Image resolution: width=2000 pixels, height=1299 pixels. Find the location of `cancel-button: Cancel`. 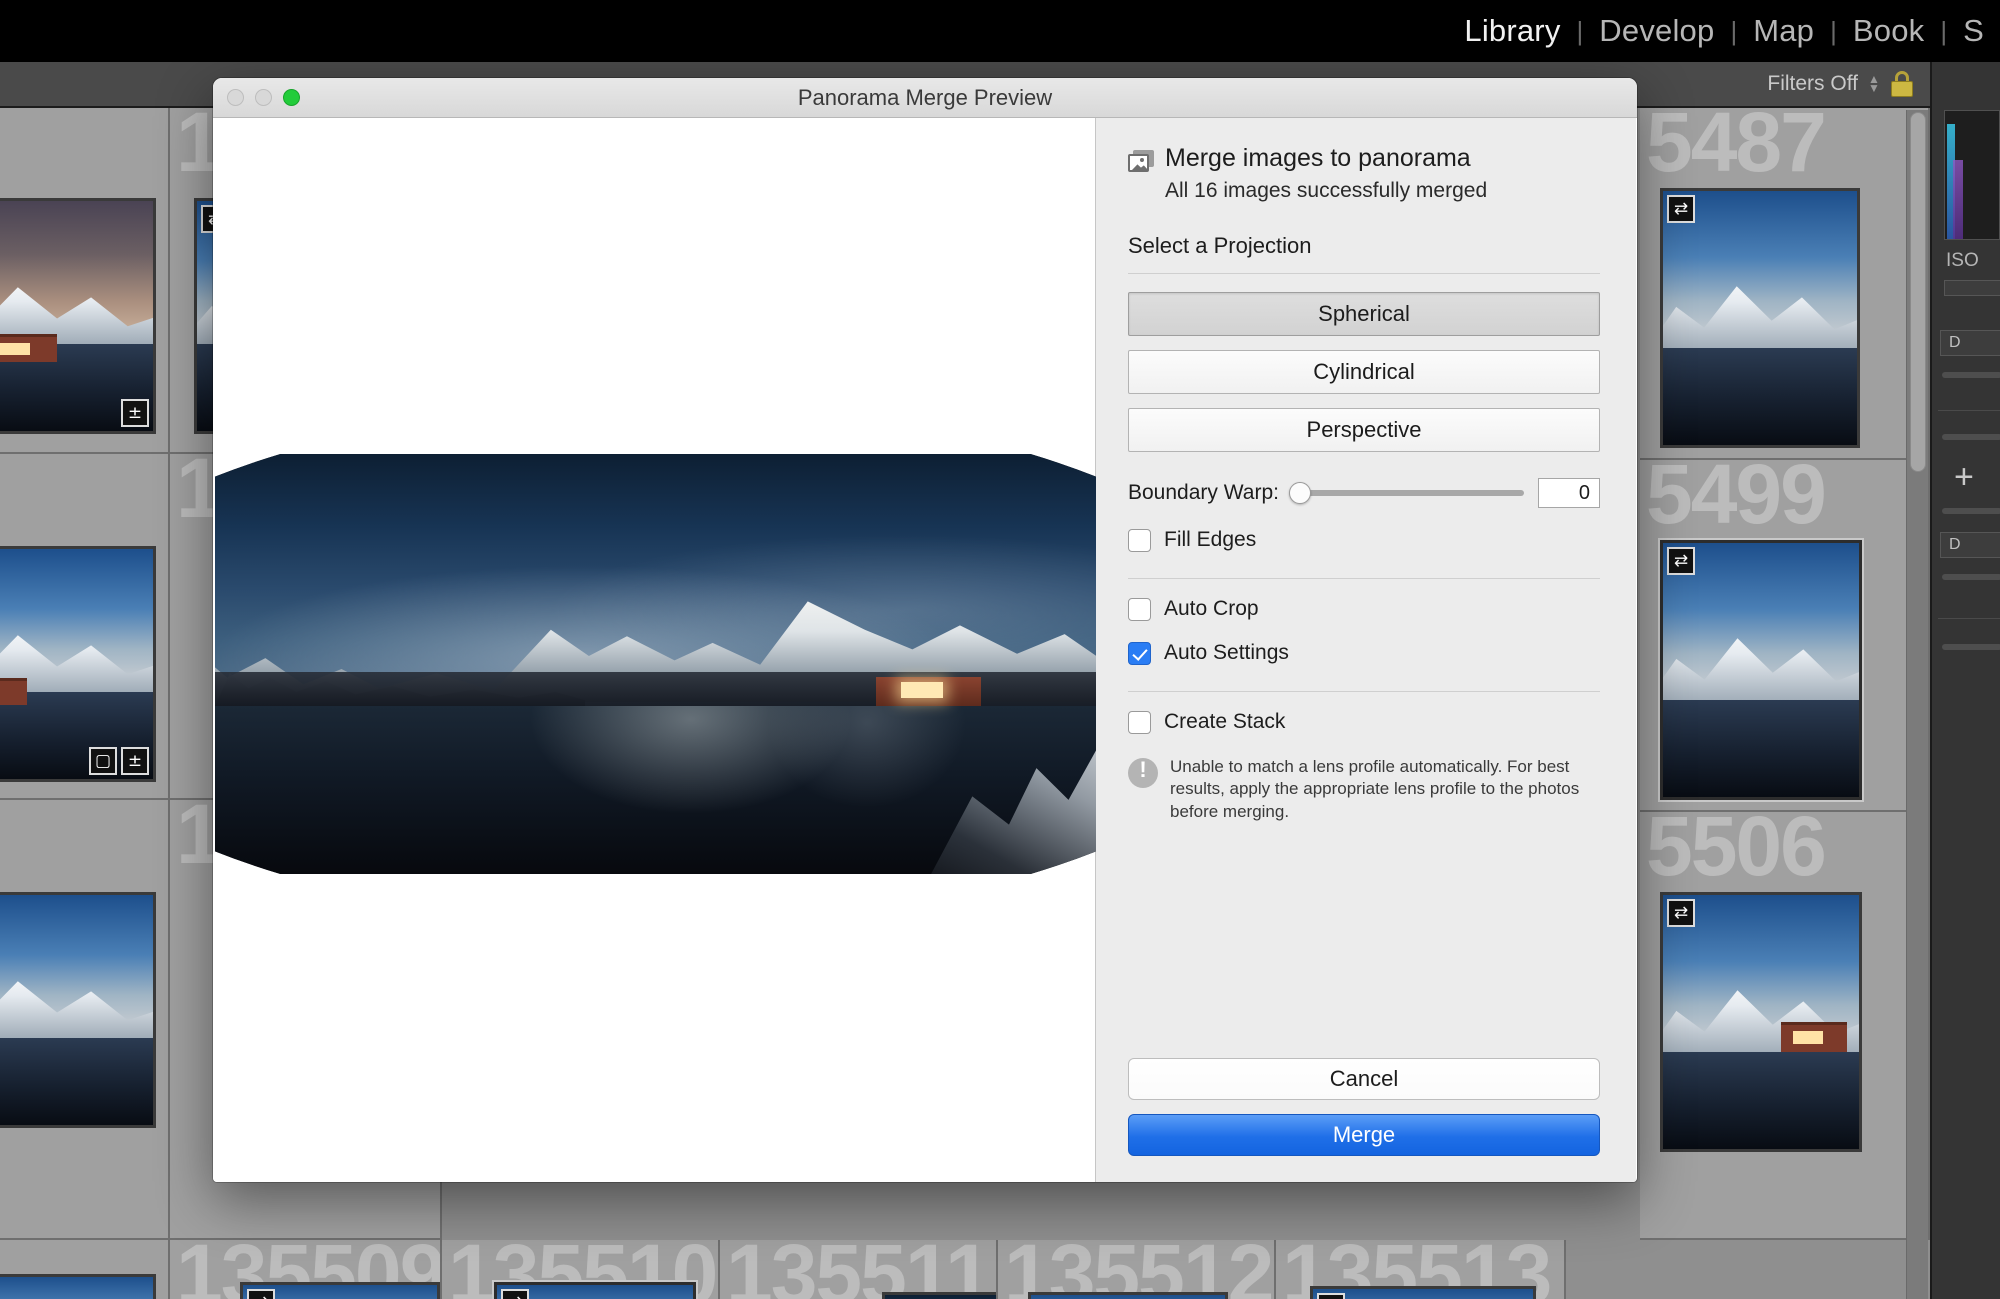

cancel-button: Cancel is located at coordinates (1364, 1079).